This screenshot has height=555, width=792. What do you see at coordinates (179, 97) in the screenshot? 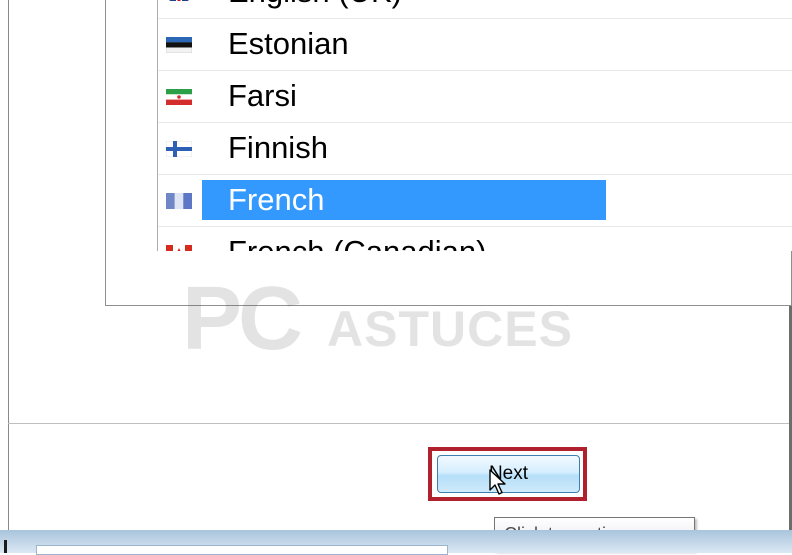
I see `iran-flag-icon` at bounding box center [179, 97].